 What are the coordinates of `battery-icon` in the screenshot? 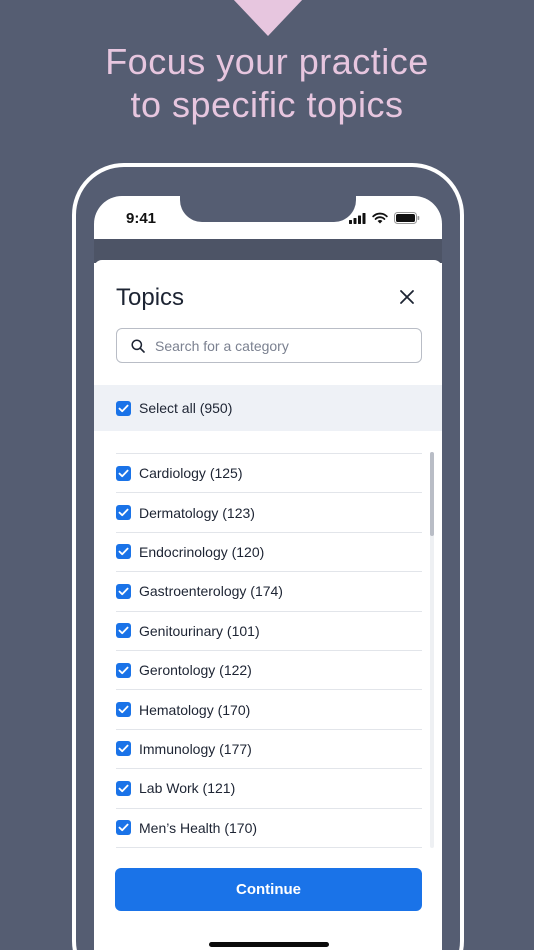 It's located at (407, 220).